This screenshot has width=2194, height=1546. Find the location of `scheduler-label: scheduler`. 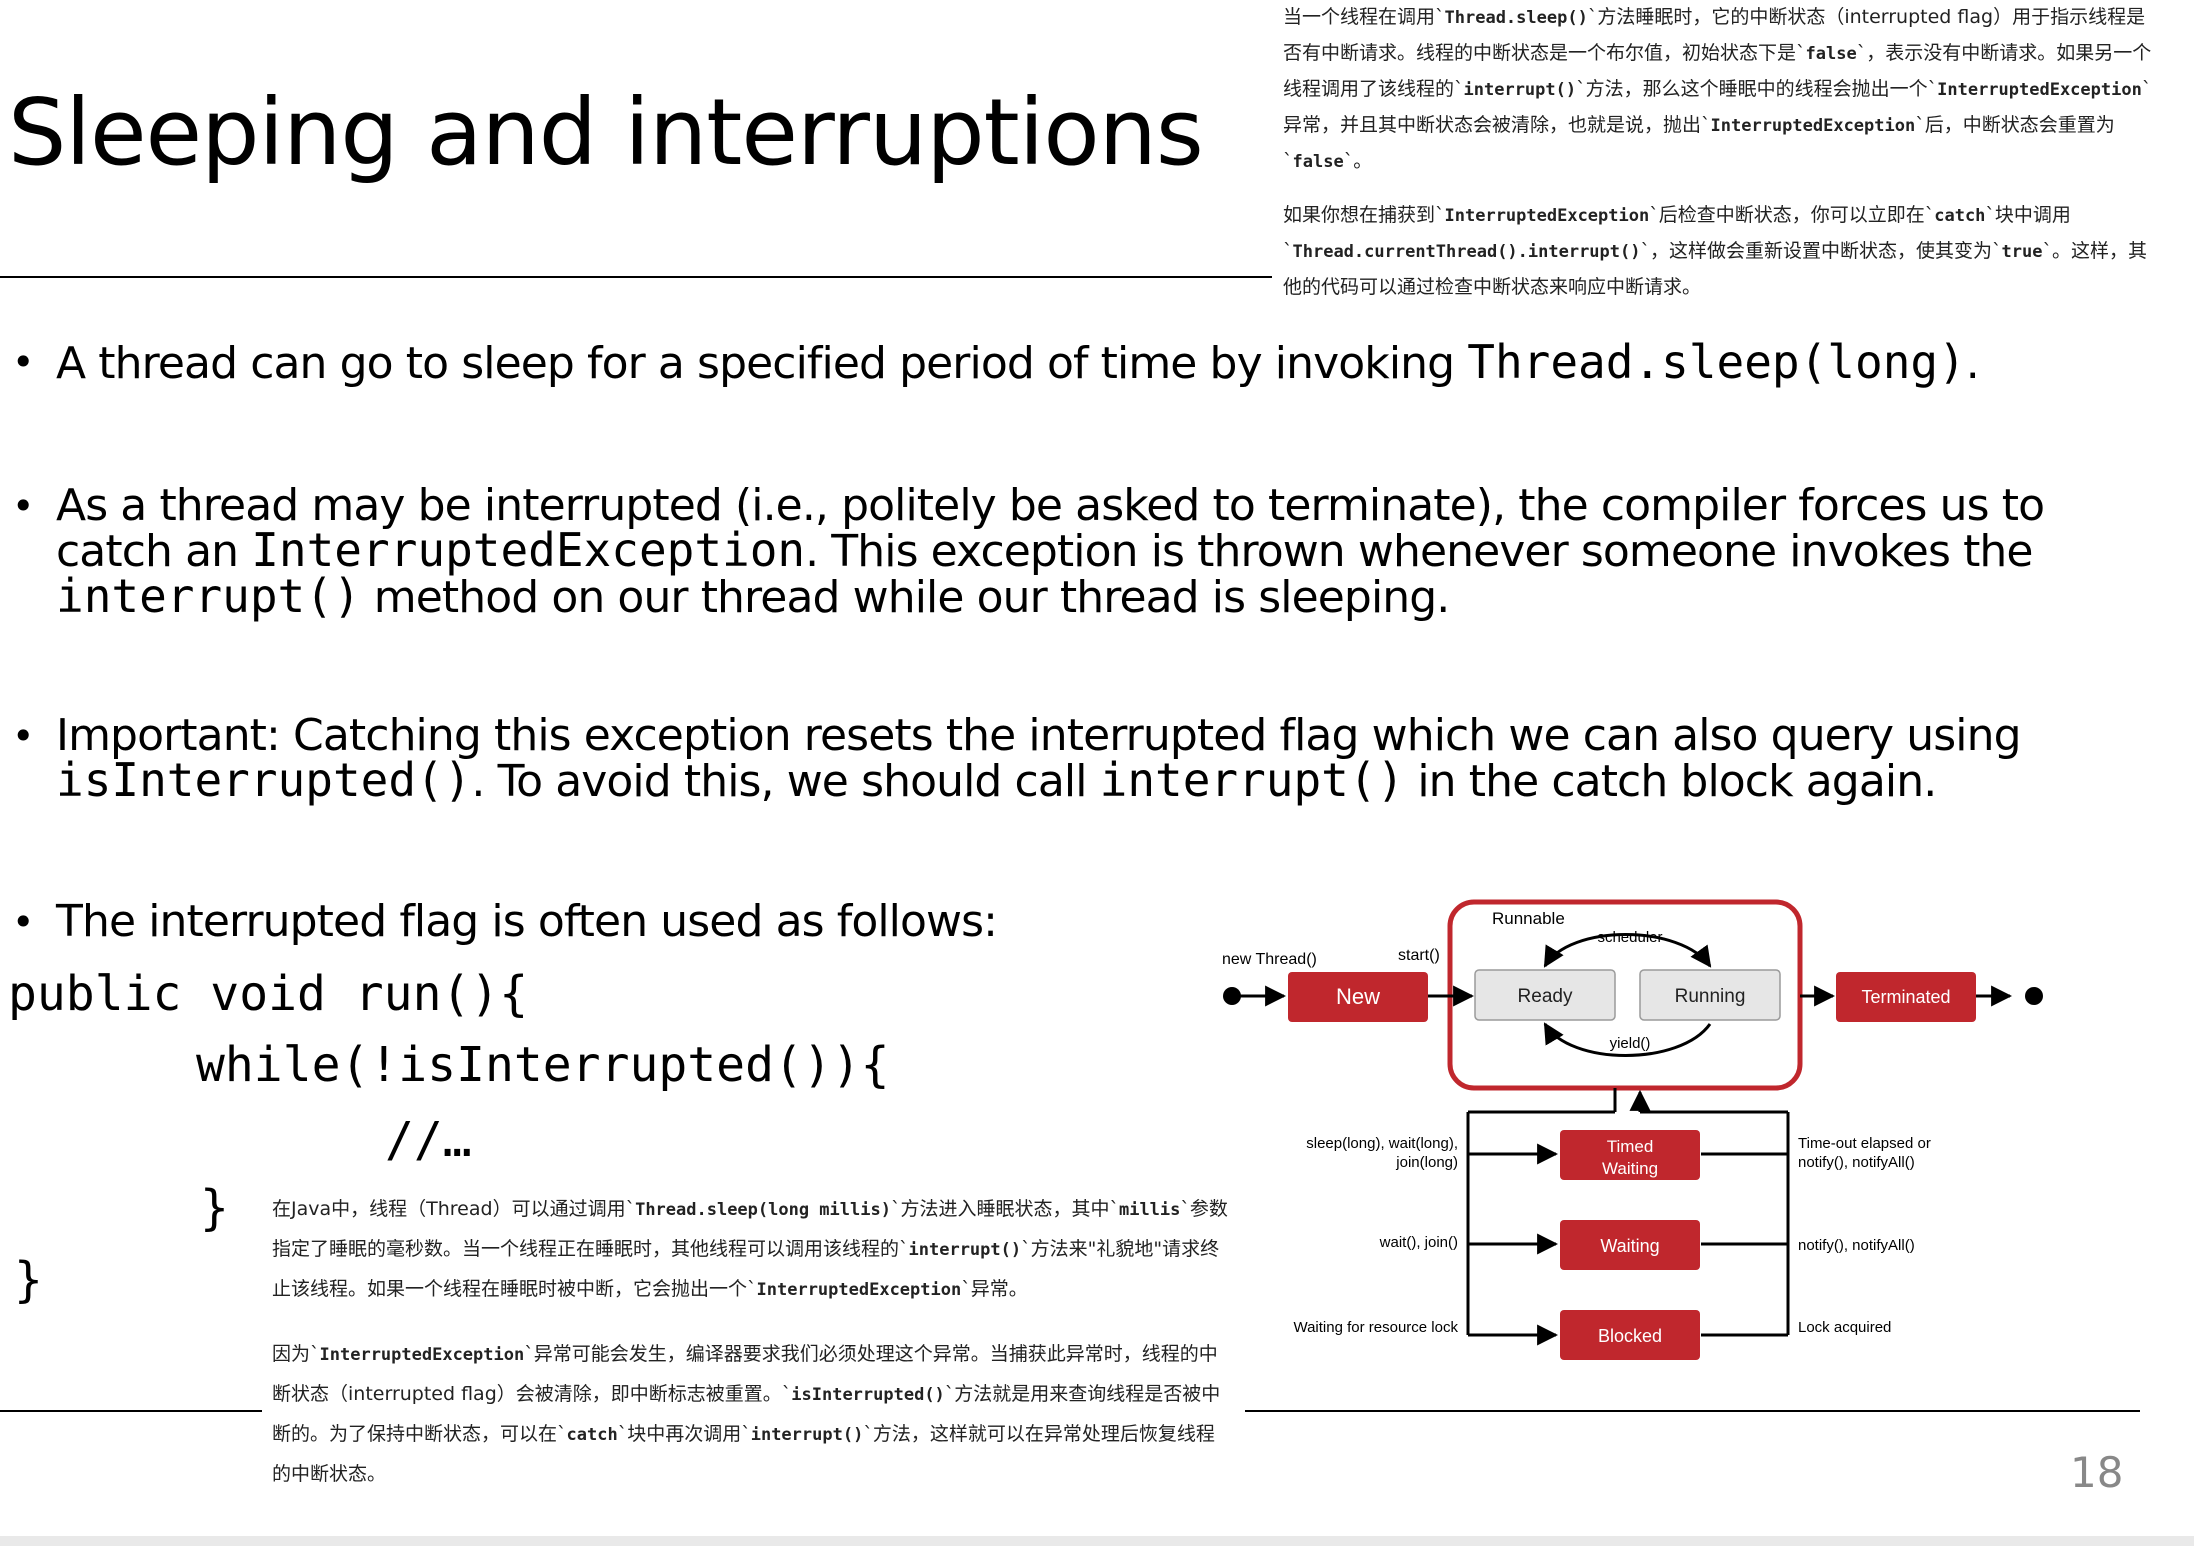

scheduler-label: scheduler is located at coordinates (1629, 937).